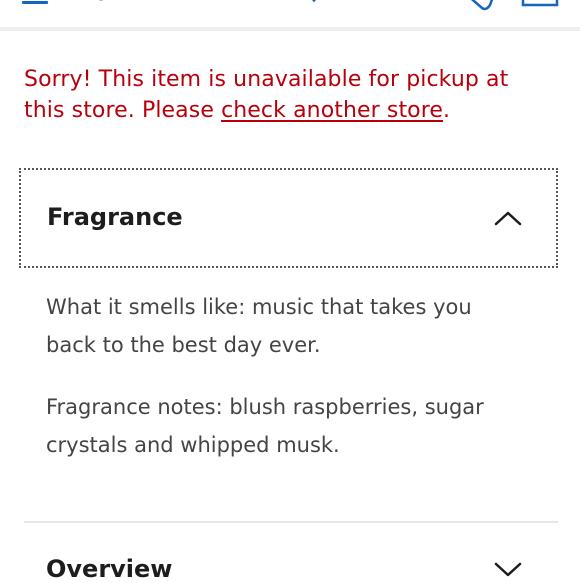 The width and height of the screenshot is (580, 583). What do you see at coordinates (508, 218) in the screenshot?
I see `chevron-up-icon` at bounding box center [508, 218].